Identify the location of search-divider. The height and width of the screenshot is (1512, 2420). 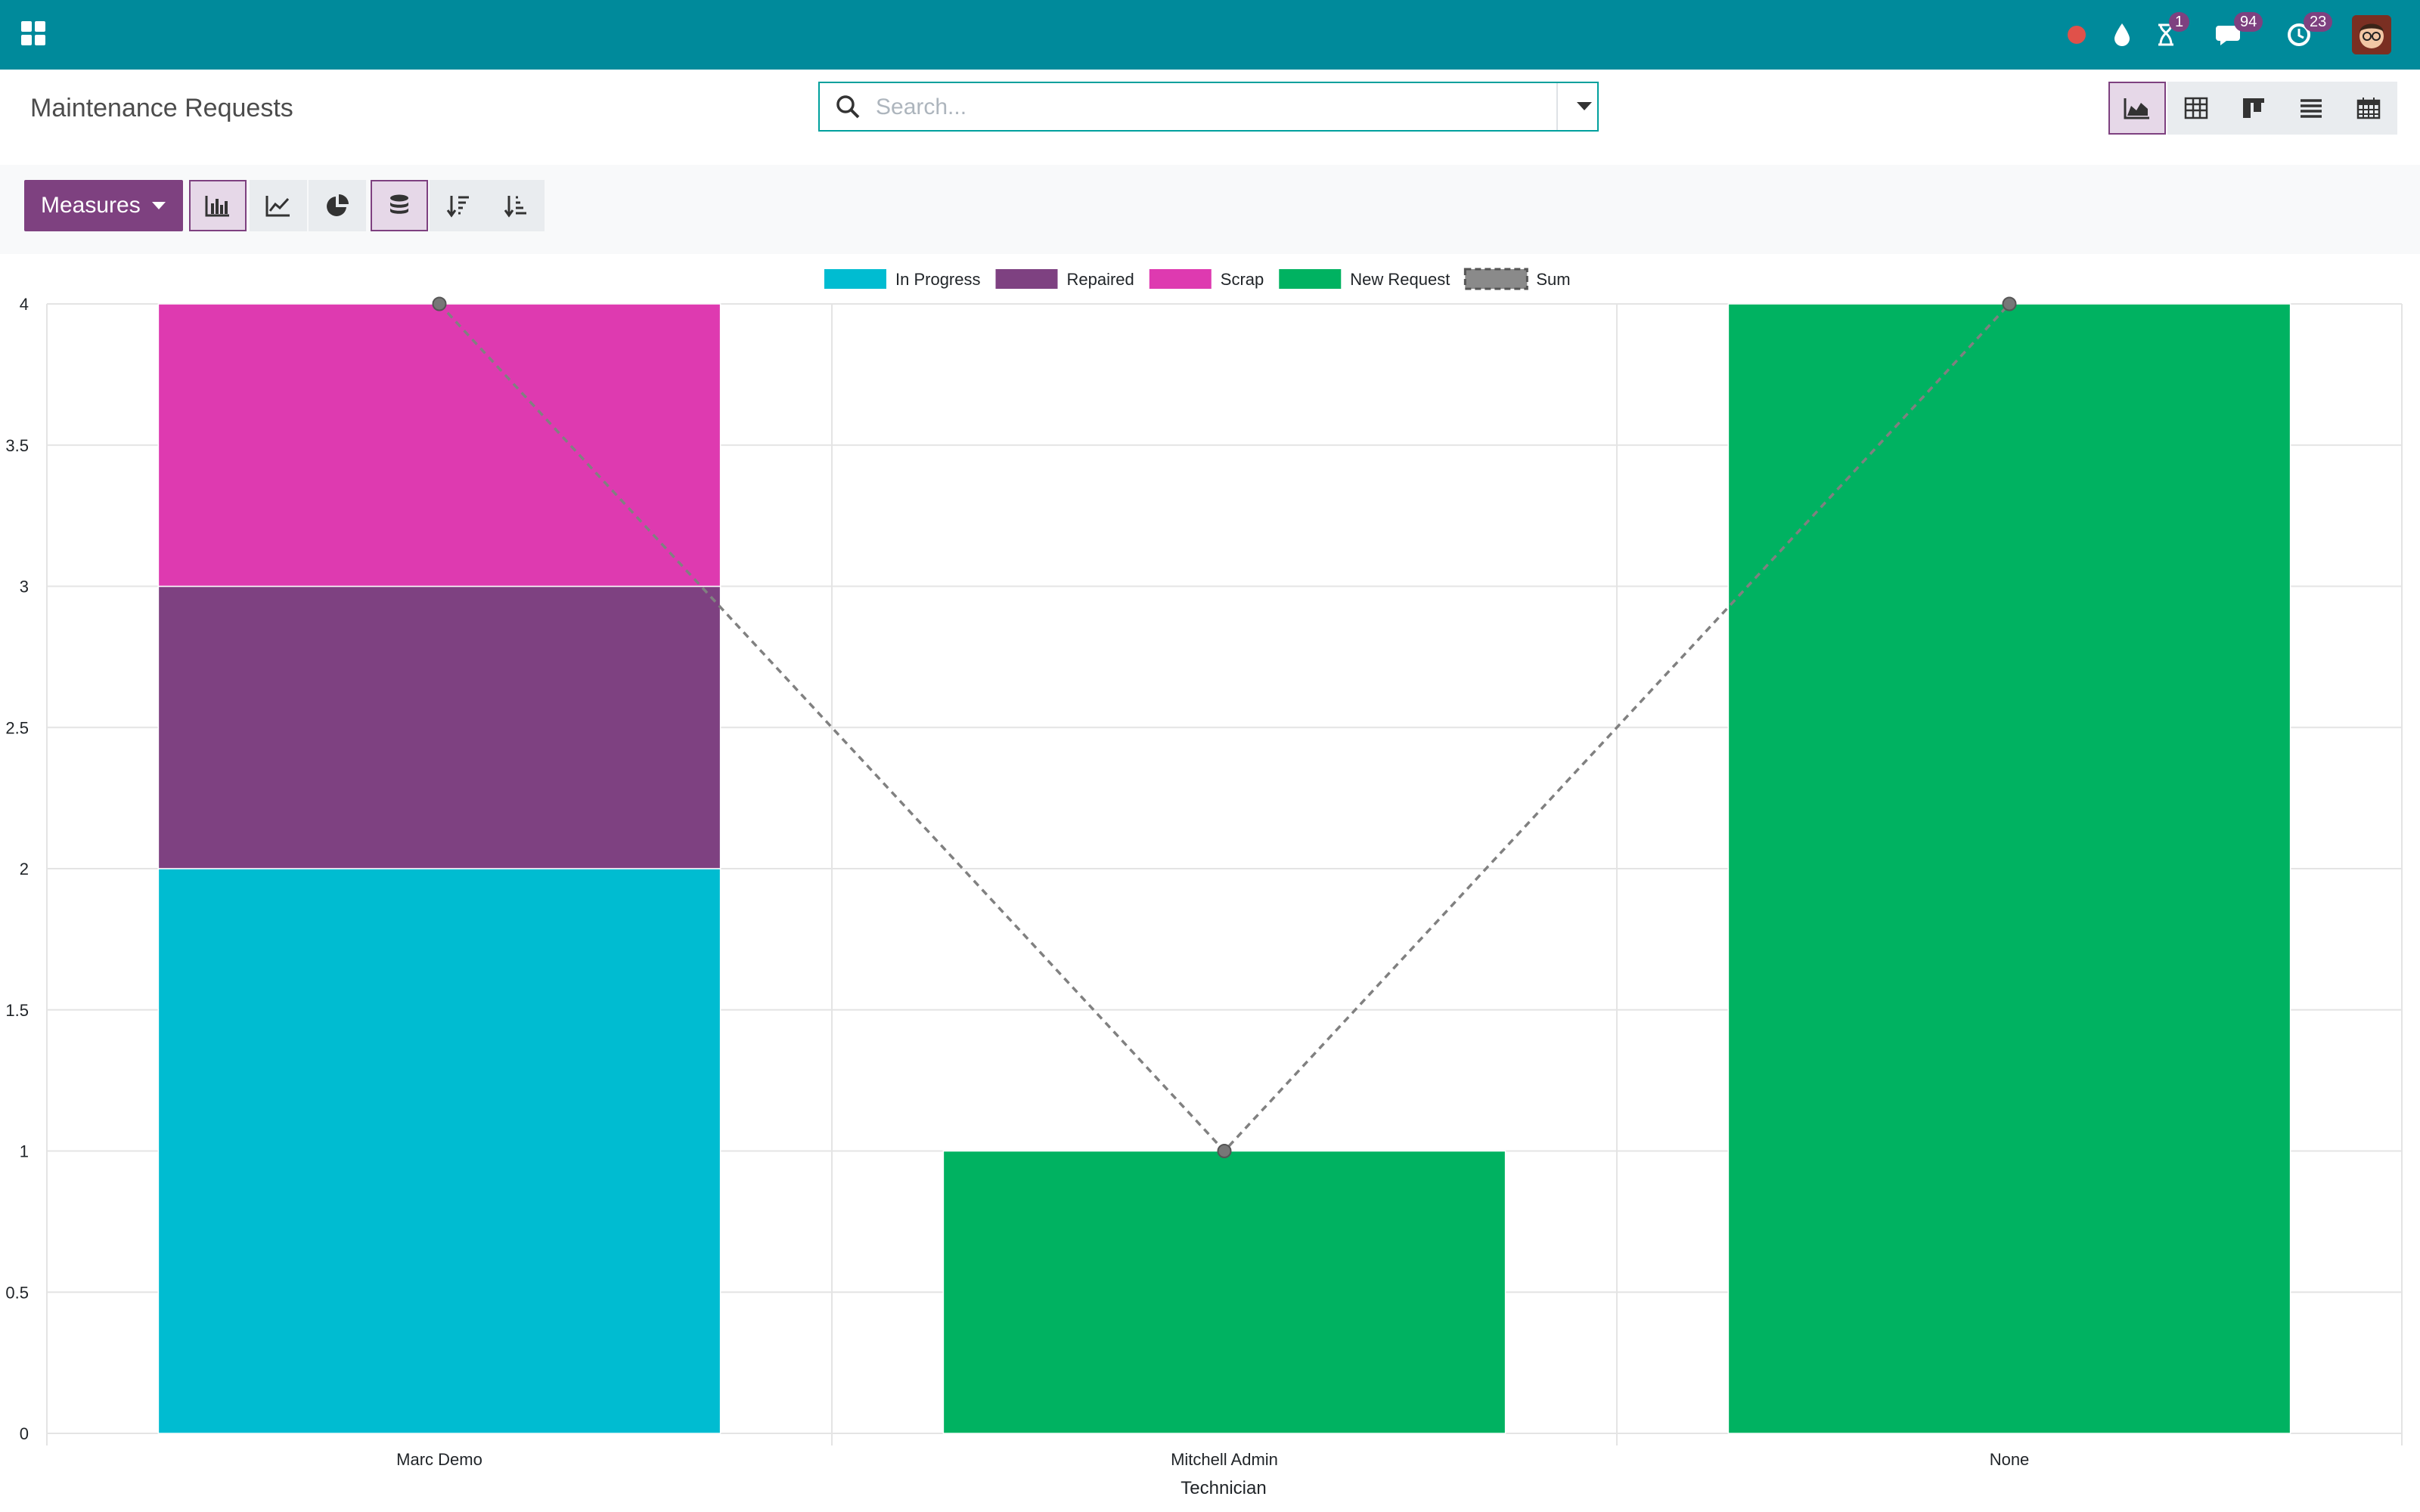
(1557, 106).